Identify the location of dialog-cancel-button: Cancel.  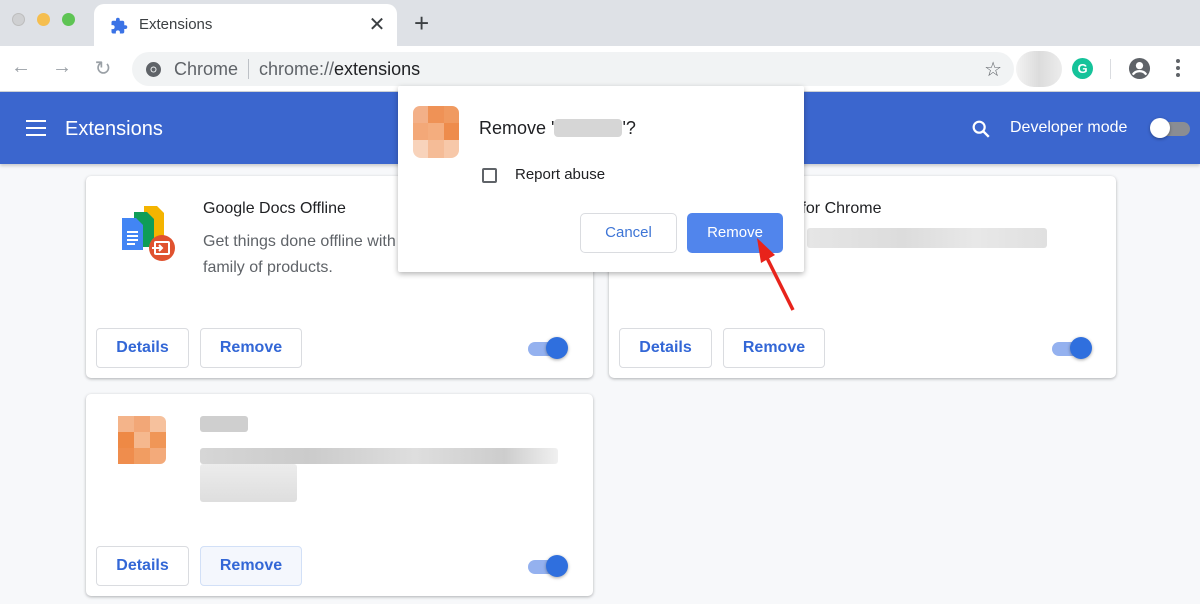
(628, 233).